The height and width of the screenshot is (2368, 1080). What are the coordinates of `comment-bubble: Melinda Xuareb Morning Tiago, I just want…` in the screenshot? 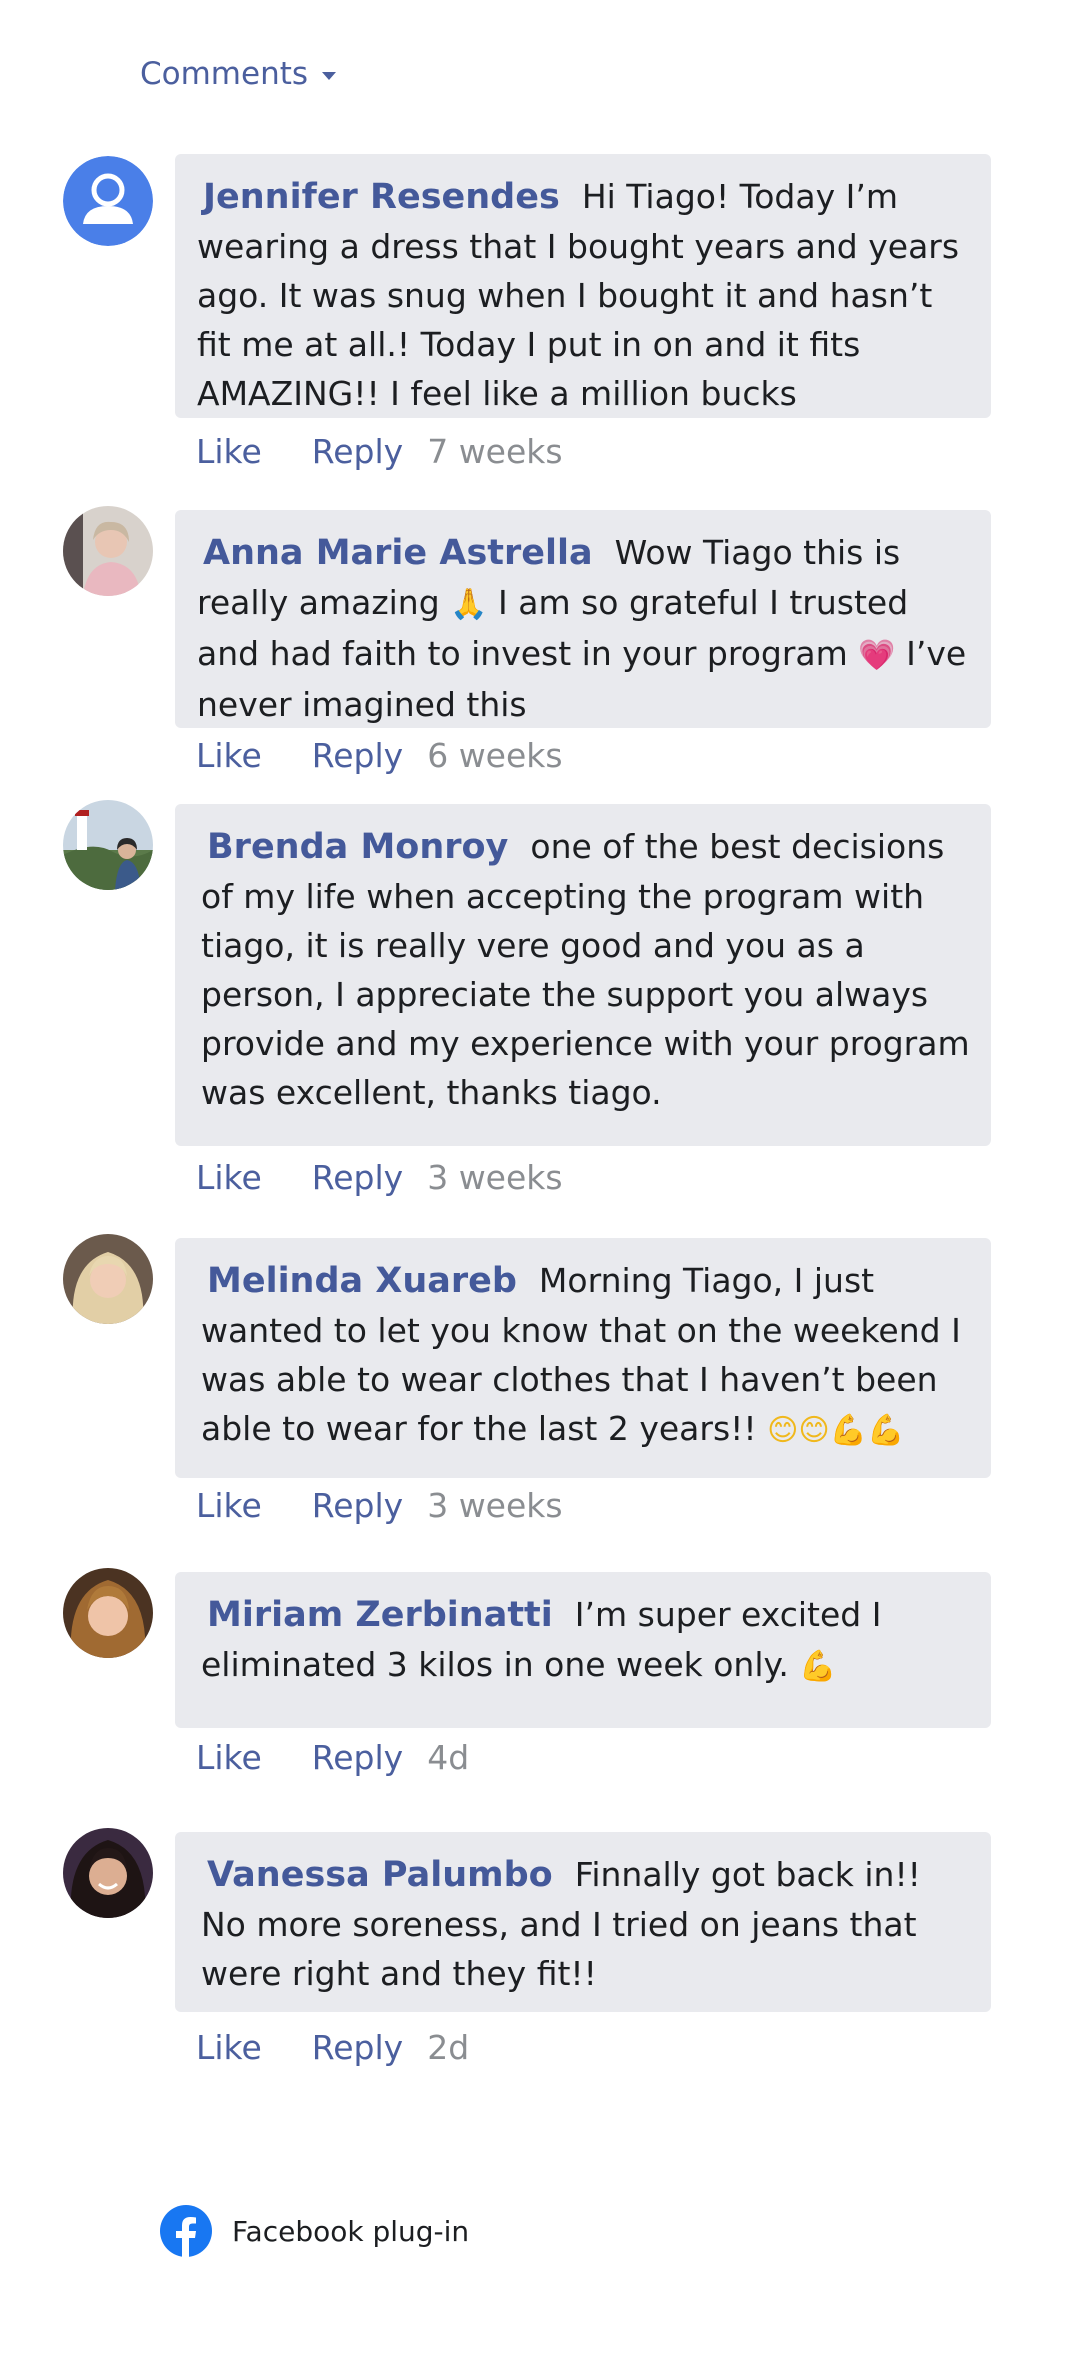 It's located at (583, 1358).